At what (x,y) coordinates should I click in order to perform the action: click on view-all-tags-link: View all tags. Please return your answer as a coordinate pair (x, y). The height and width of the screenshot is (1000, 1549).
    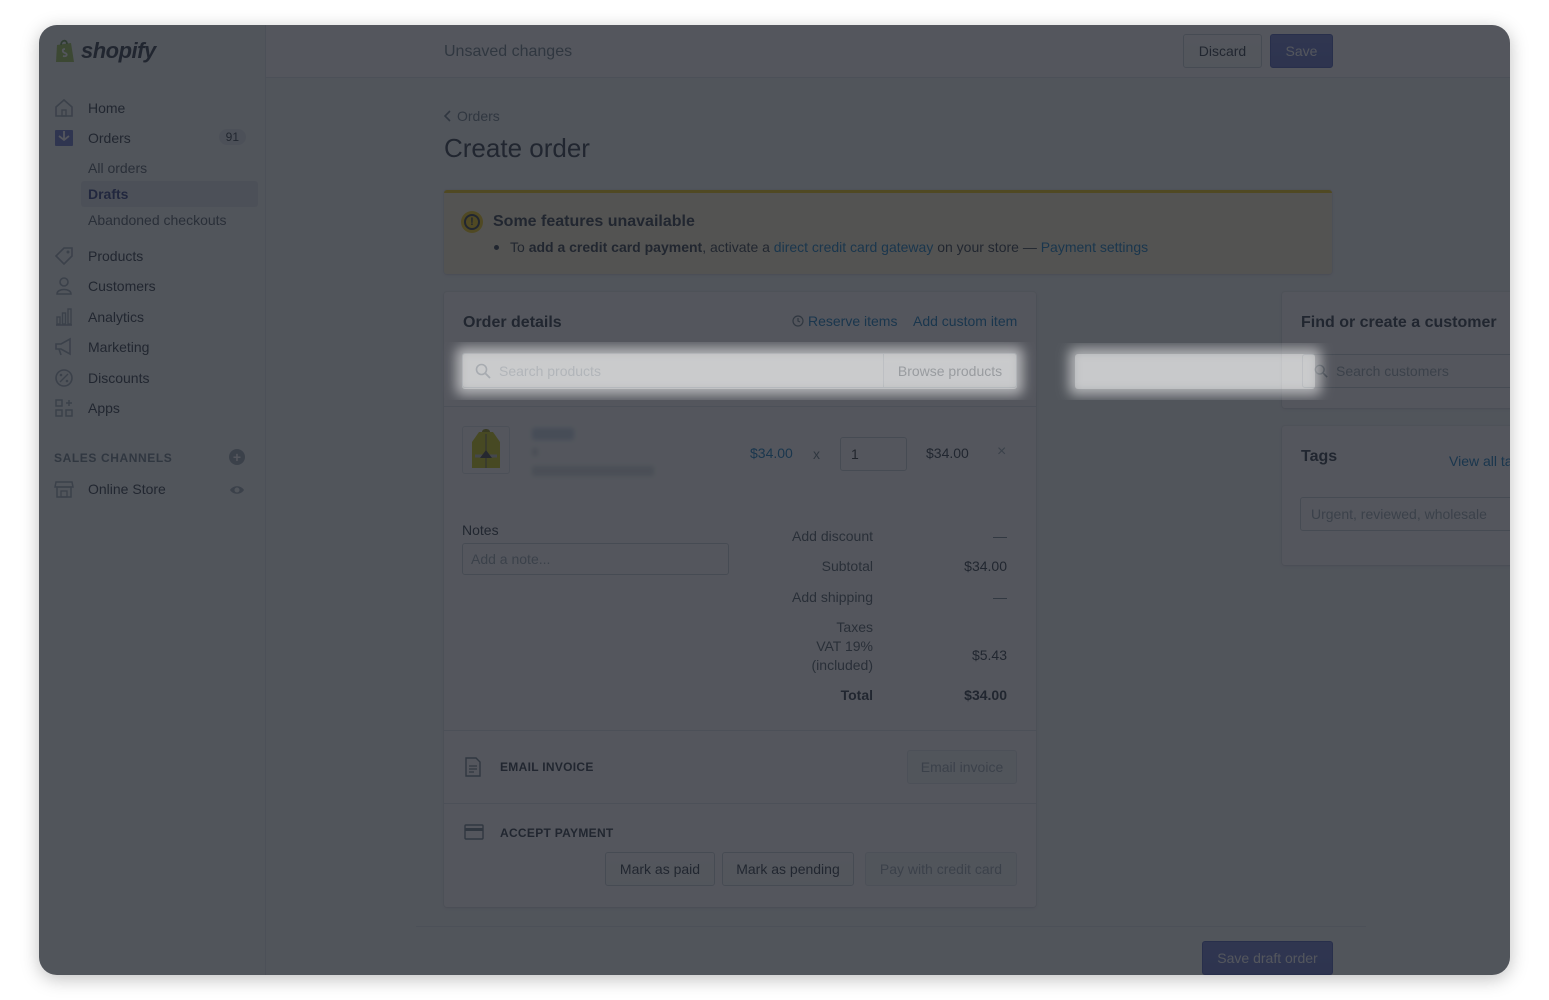
    Looking at the image, I should click on (1479, 461).